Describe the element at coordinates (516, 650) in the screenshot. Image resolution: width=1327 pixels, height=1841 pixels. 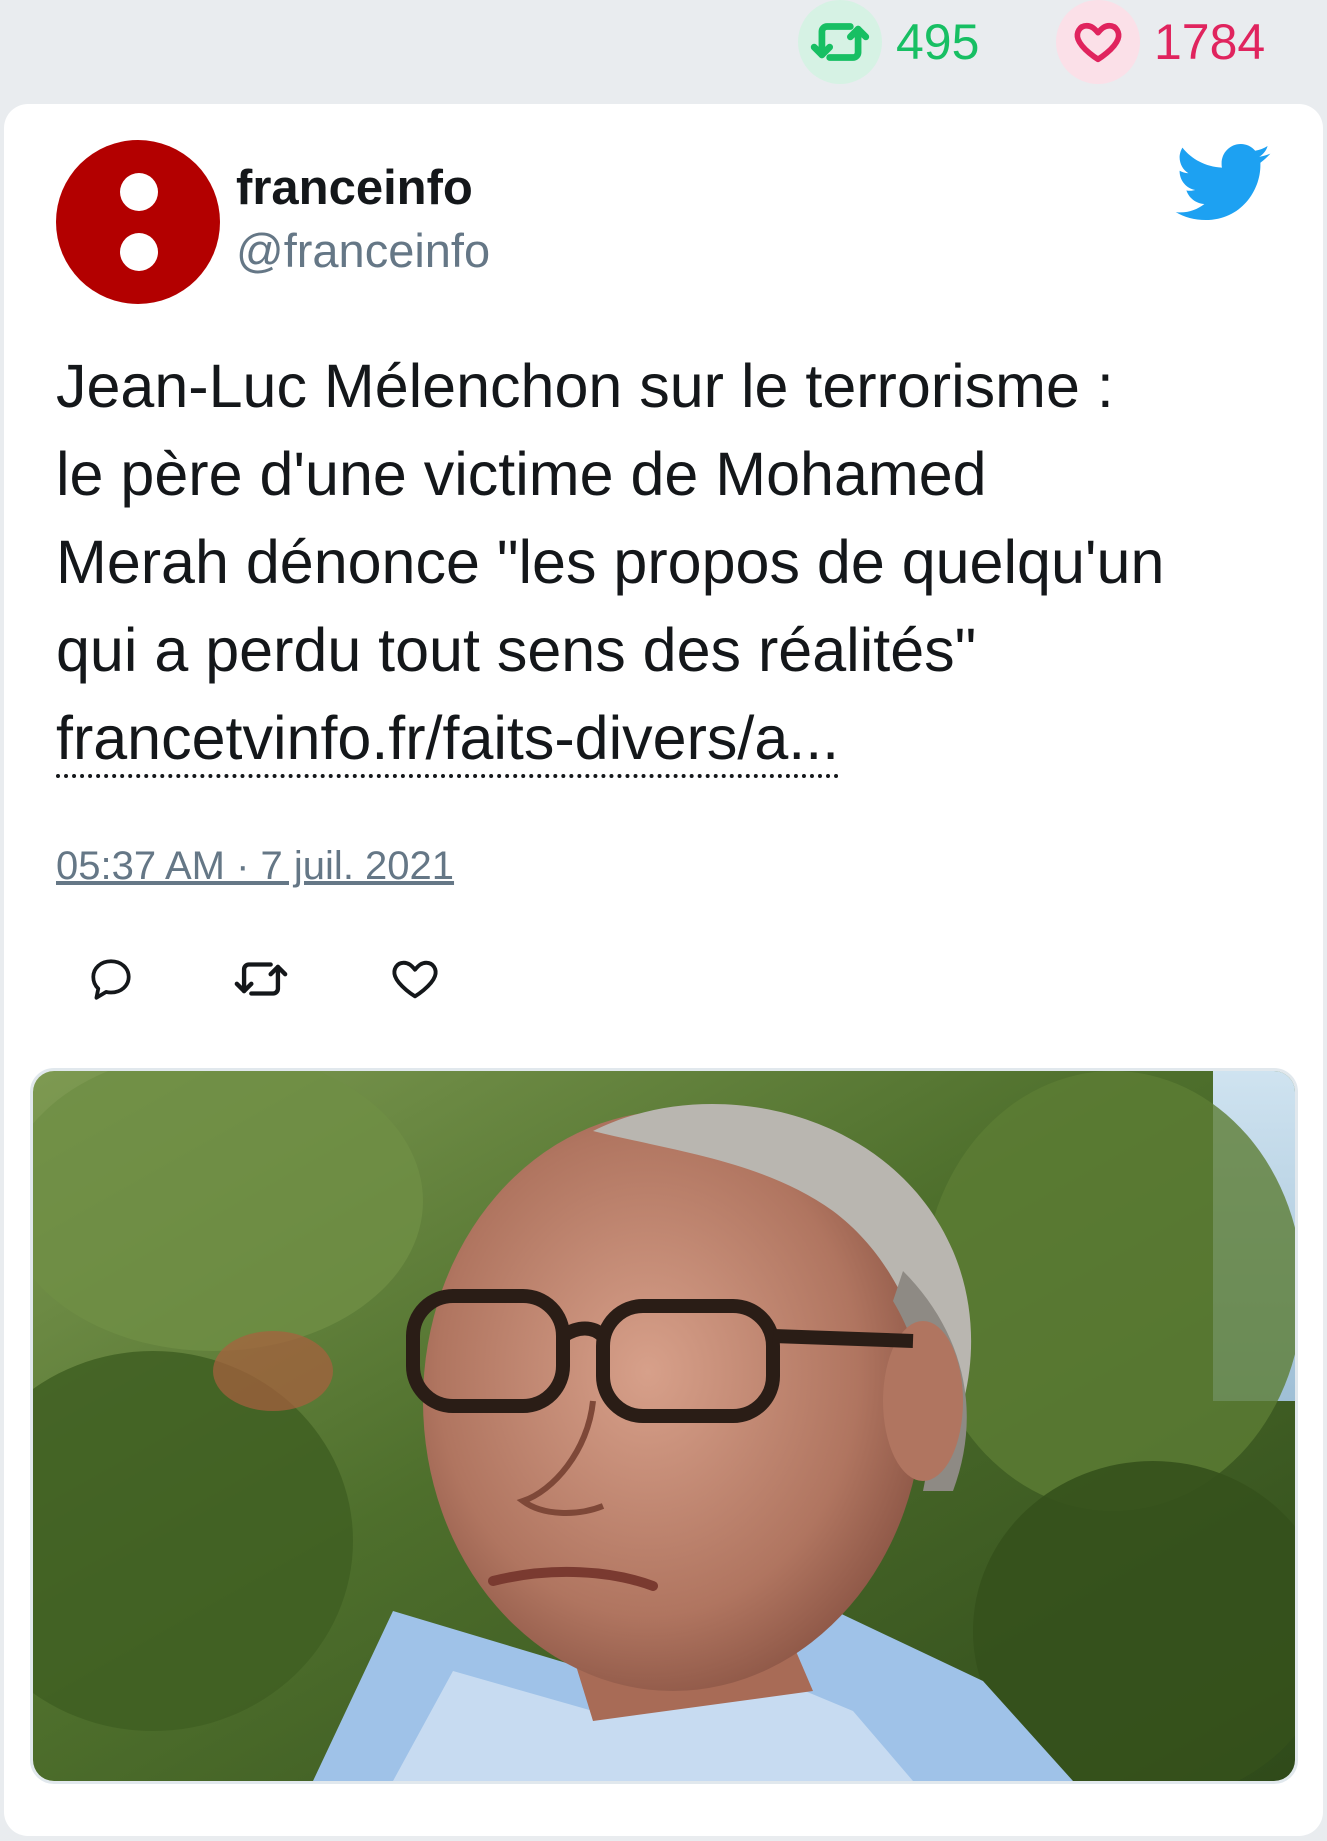
I see `tweet-text-line: qui a perdu tout sens des réalités"` at that location.